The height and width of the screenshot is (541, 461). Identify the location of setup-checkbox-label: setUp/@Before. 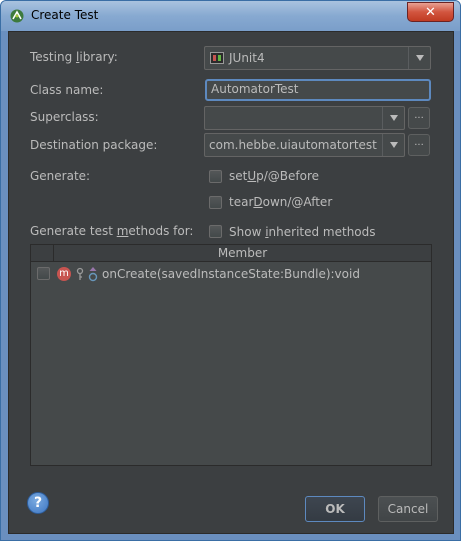
(274, 176).